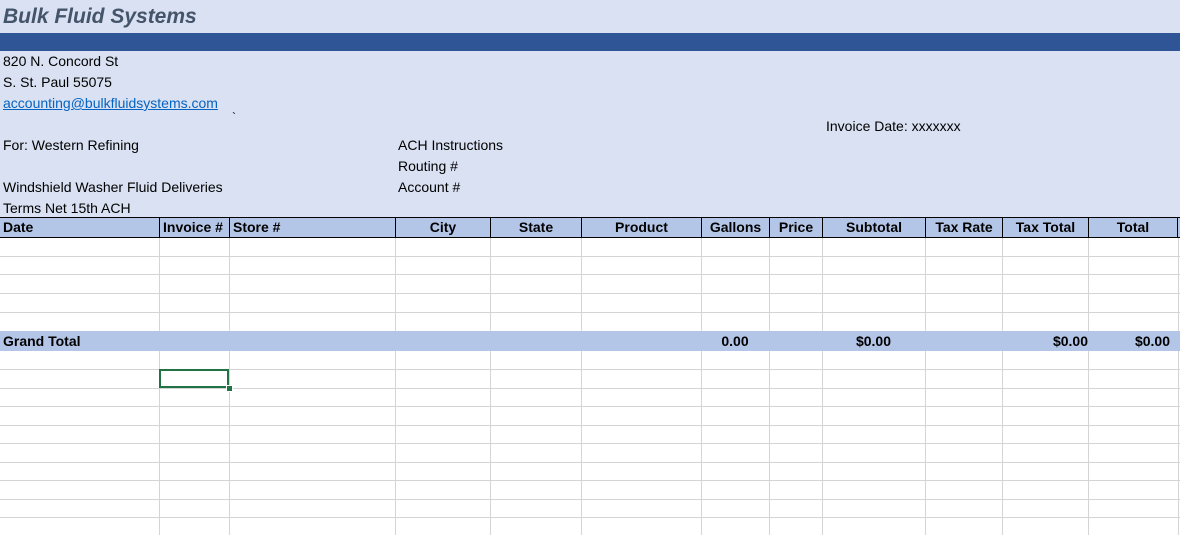 The height and width of the screenshot is (535, 1180). I want to click on header-invoice-number: Invoice #, so click(194, 227).